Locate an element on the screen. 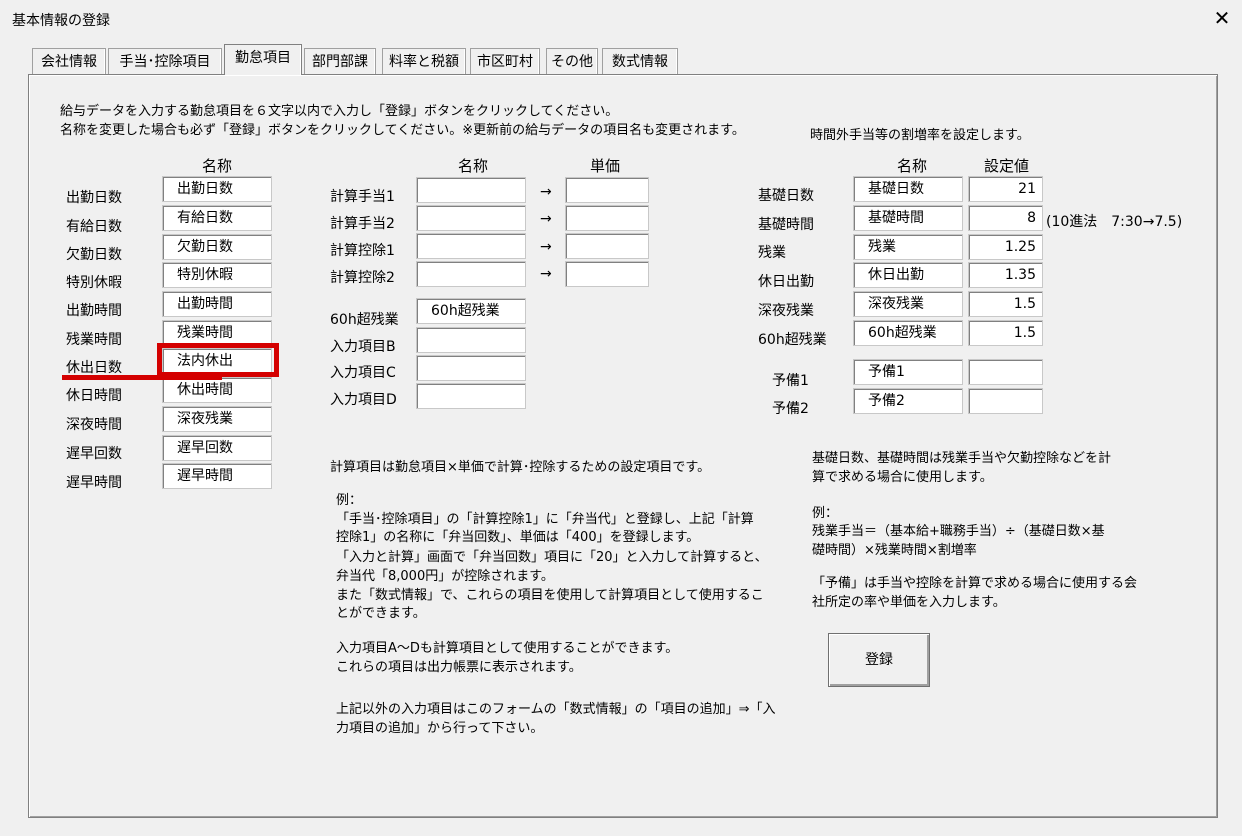 Image resolution: width=1242 pixels, height=836 pixels. attendance-name-field: 出勤日数 is located at coordinates (217, 189).